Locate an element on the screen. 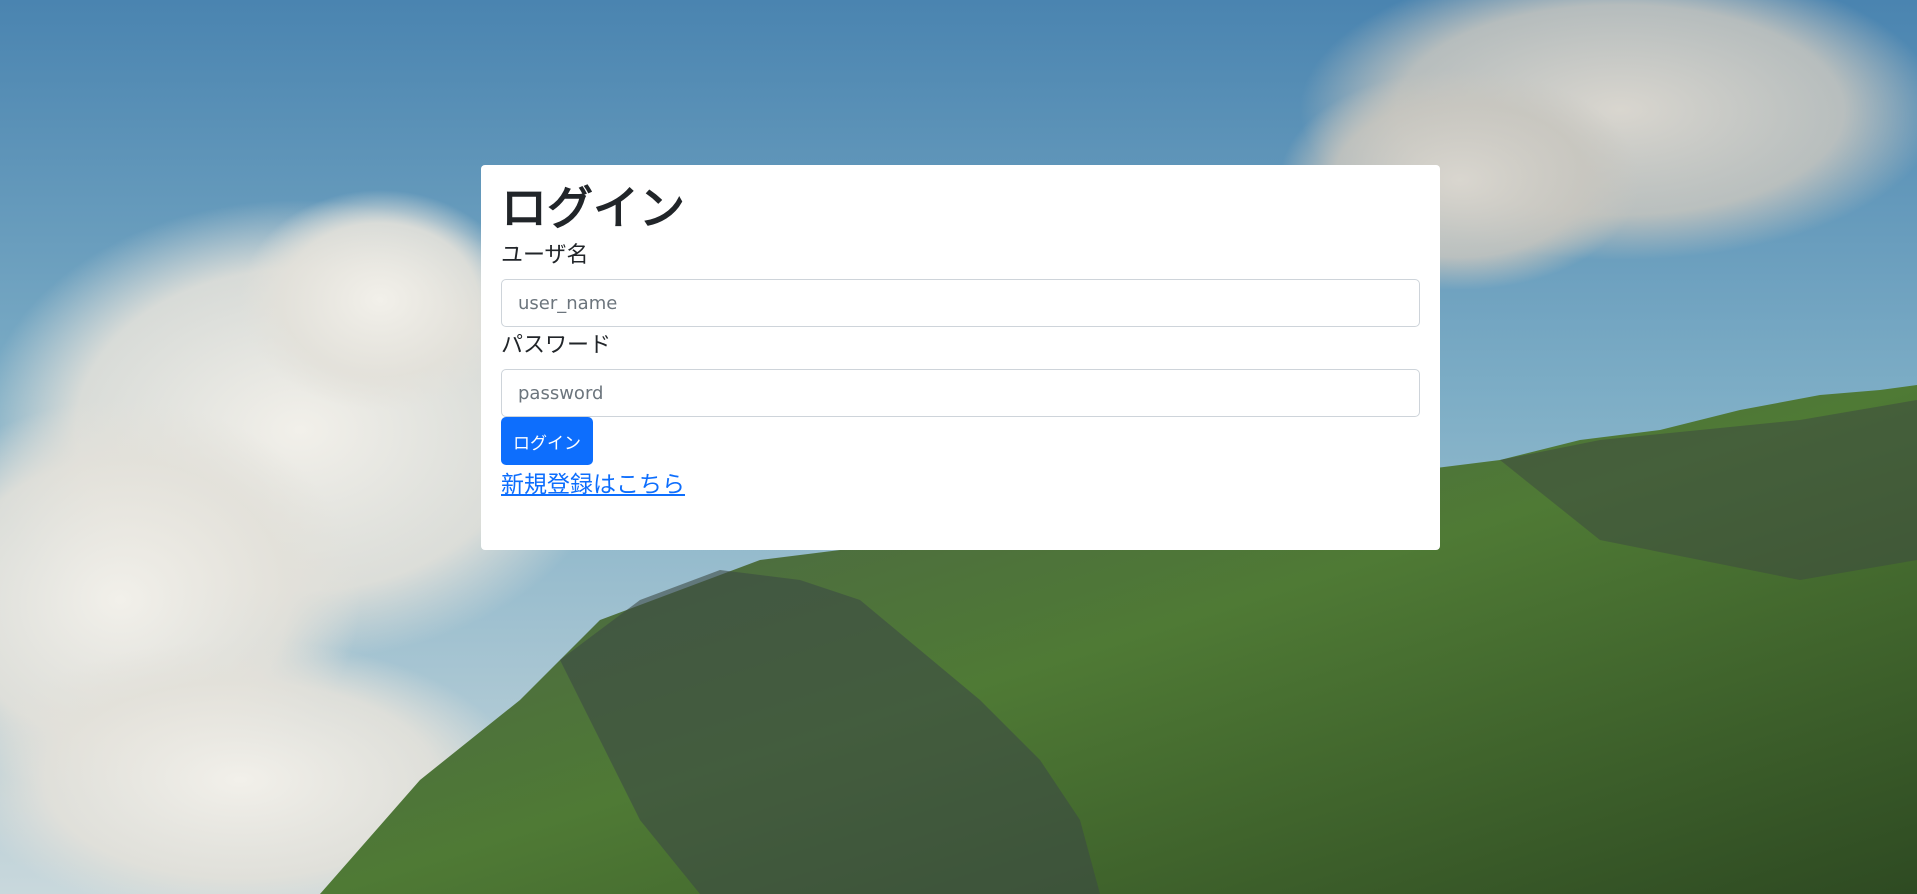 The width and height of the screenshot is (1917, 894). password-label: パスワード is located at coordinates (556, 345).